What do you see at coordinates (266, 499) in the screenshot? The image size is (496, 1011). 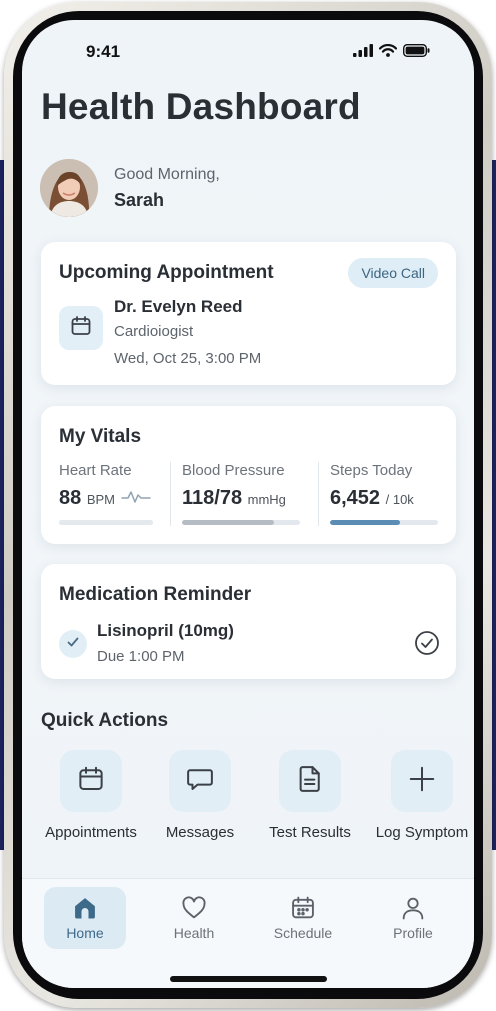 I see `blood-pressure-unit: mmHg` at bounding box center [266, 499].